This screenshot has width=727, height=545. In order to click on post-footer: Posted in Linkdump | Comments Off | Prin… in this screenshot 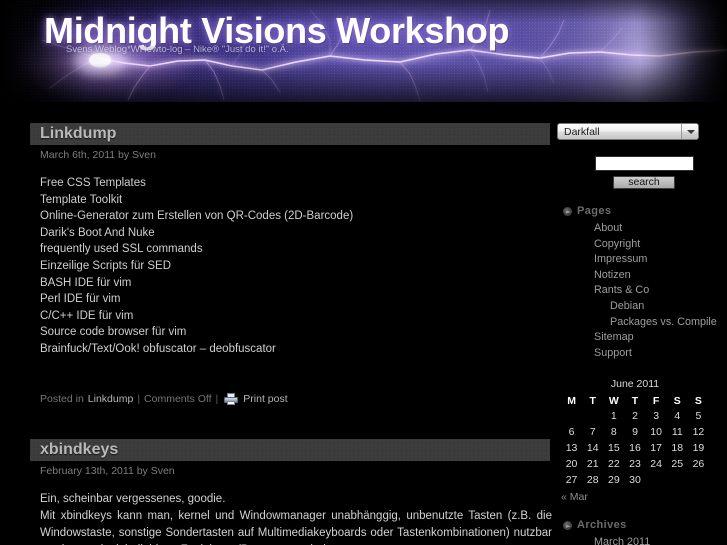, I will do `click(290, 398)`.